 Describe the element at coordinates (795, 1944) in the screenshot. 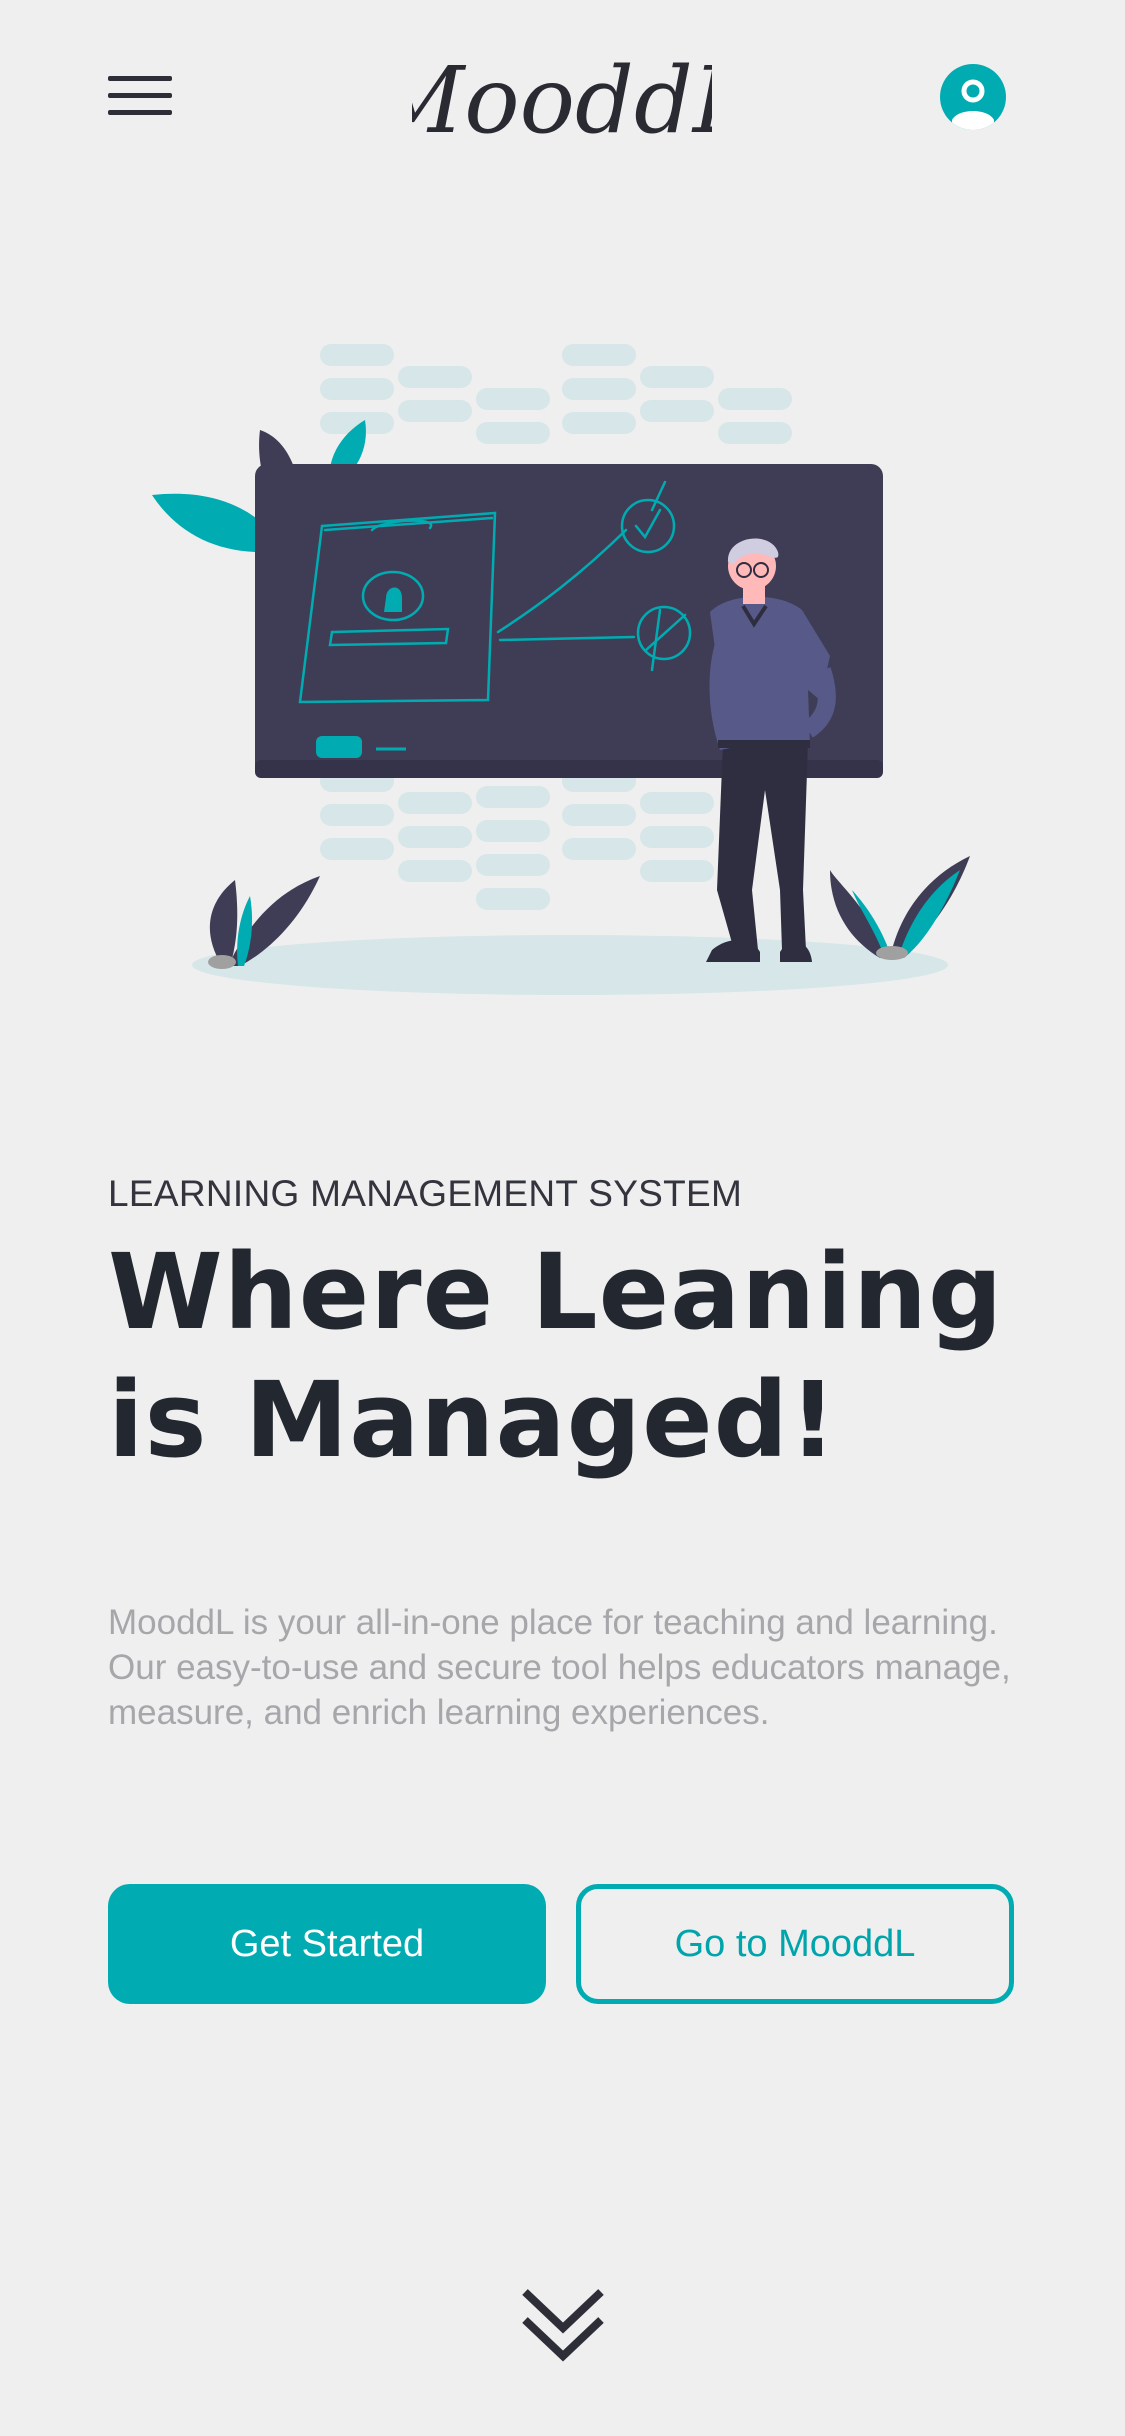

I see `go-to-mooddl-button: Go to MooddL` at that location.